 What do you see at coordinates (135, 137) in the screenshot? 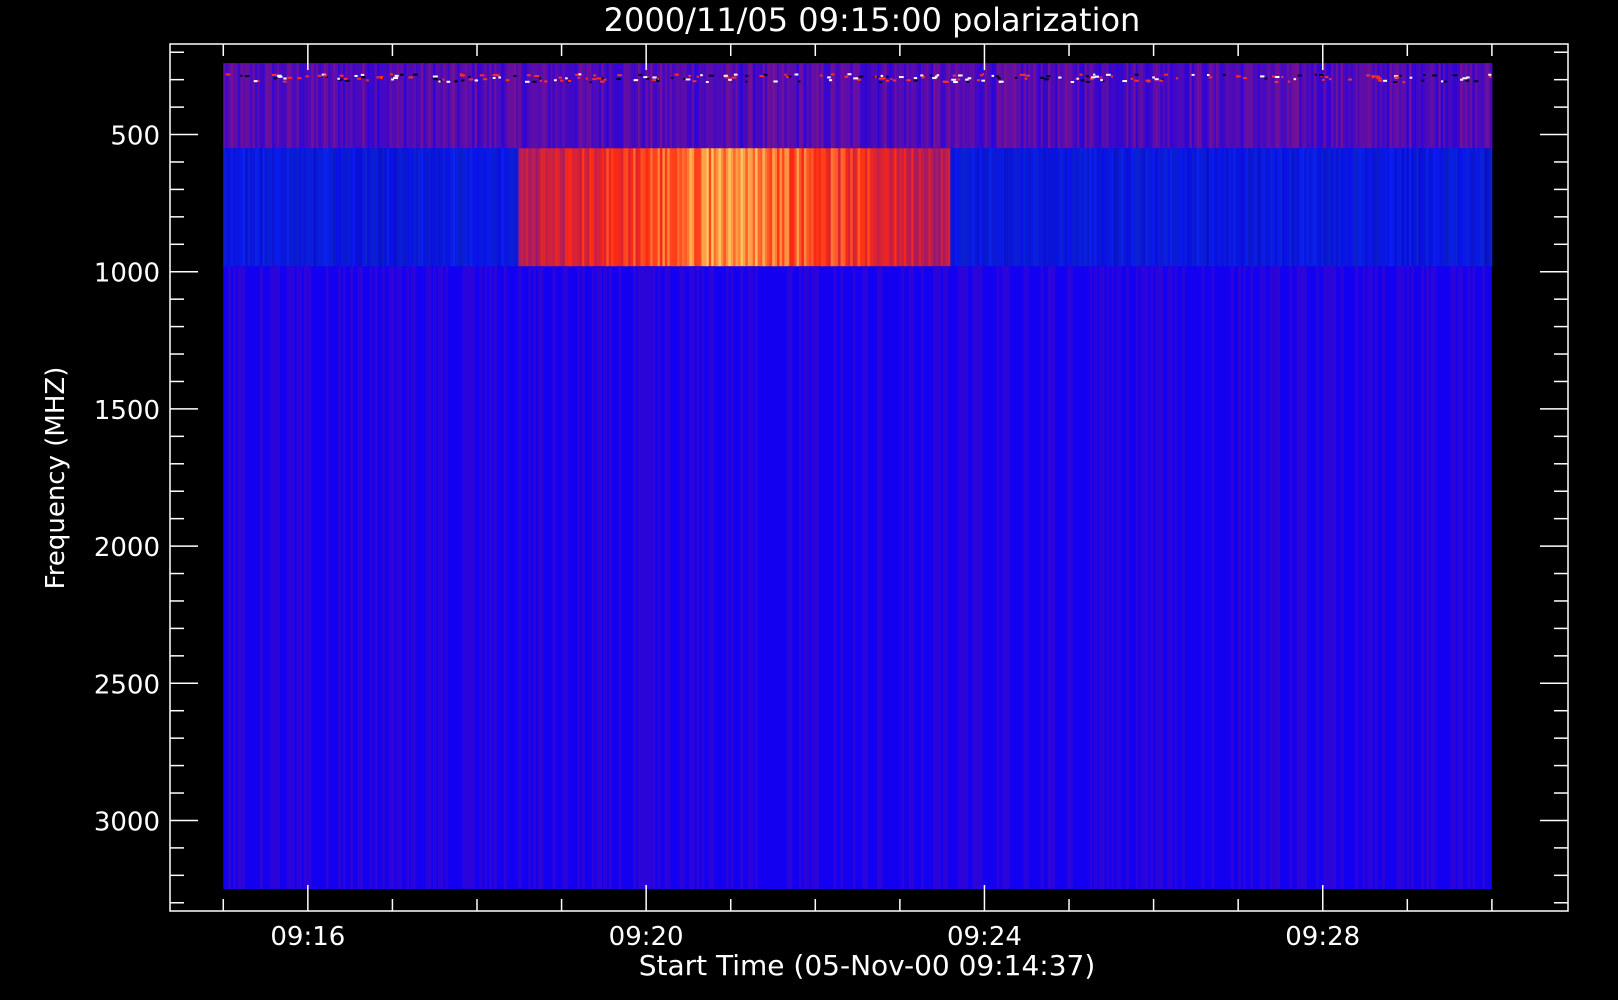
I see `y-tick-label: 500` at bounding box center [135, 137].